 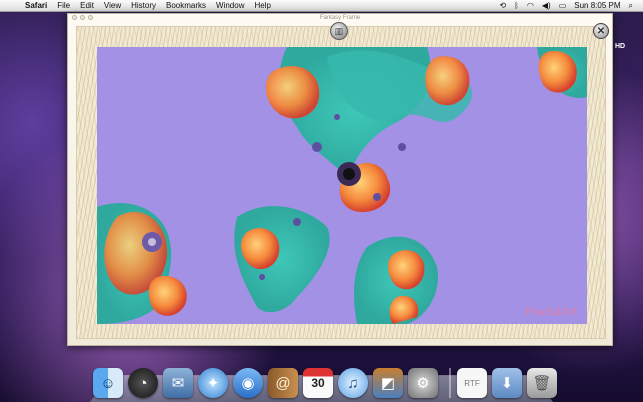 I want to click on menu-view: View, so click(x=112, y=6).